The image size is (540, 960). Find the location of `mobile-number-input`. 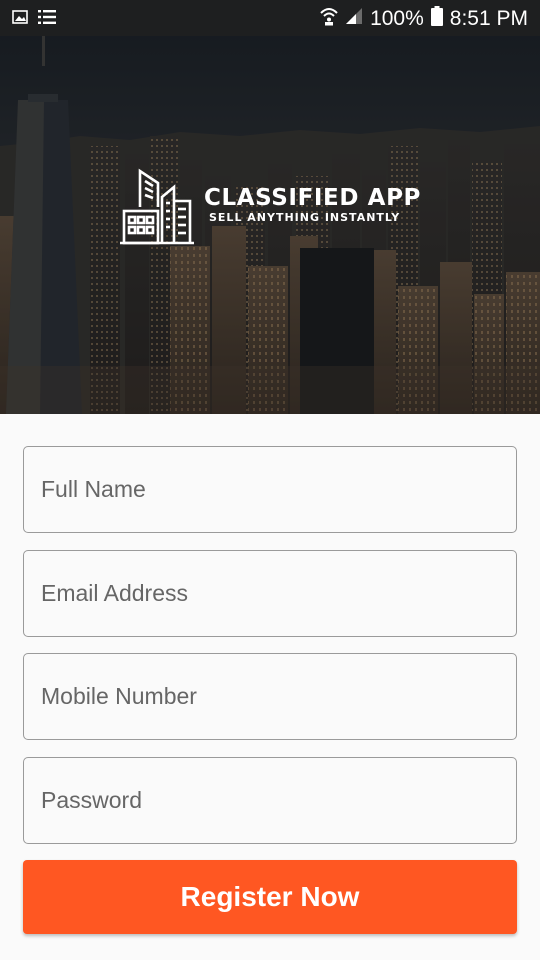

mobile-number-input is located at coordinates (270, 696).